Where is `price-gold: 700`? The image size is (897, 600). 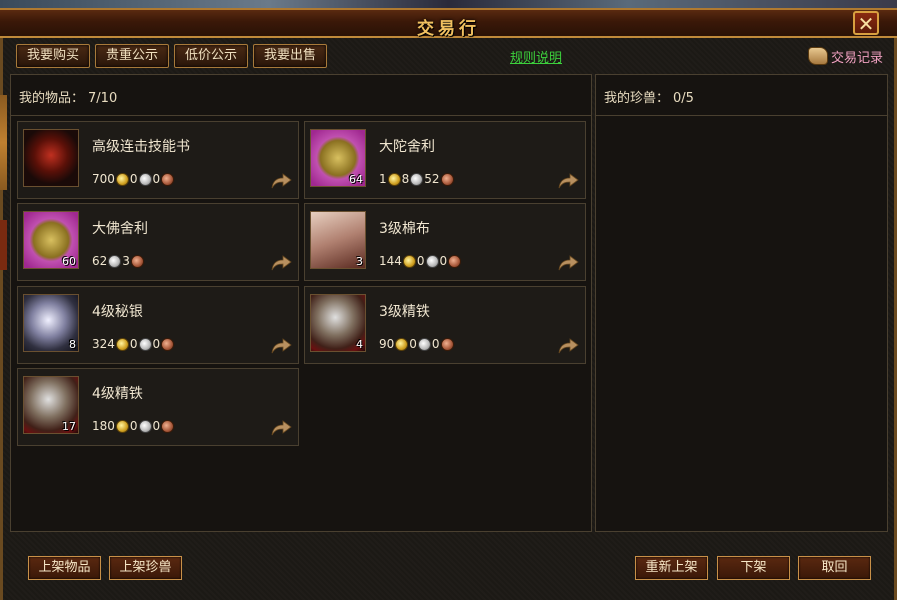 price-gold: 700 is located at coordinates (103, 179).